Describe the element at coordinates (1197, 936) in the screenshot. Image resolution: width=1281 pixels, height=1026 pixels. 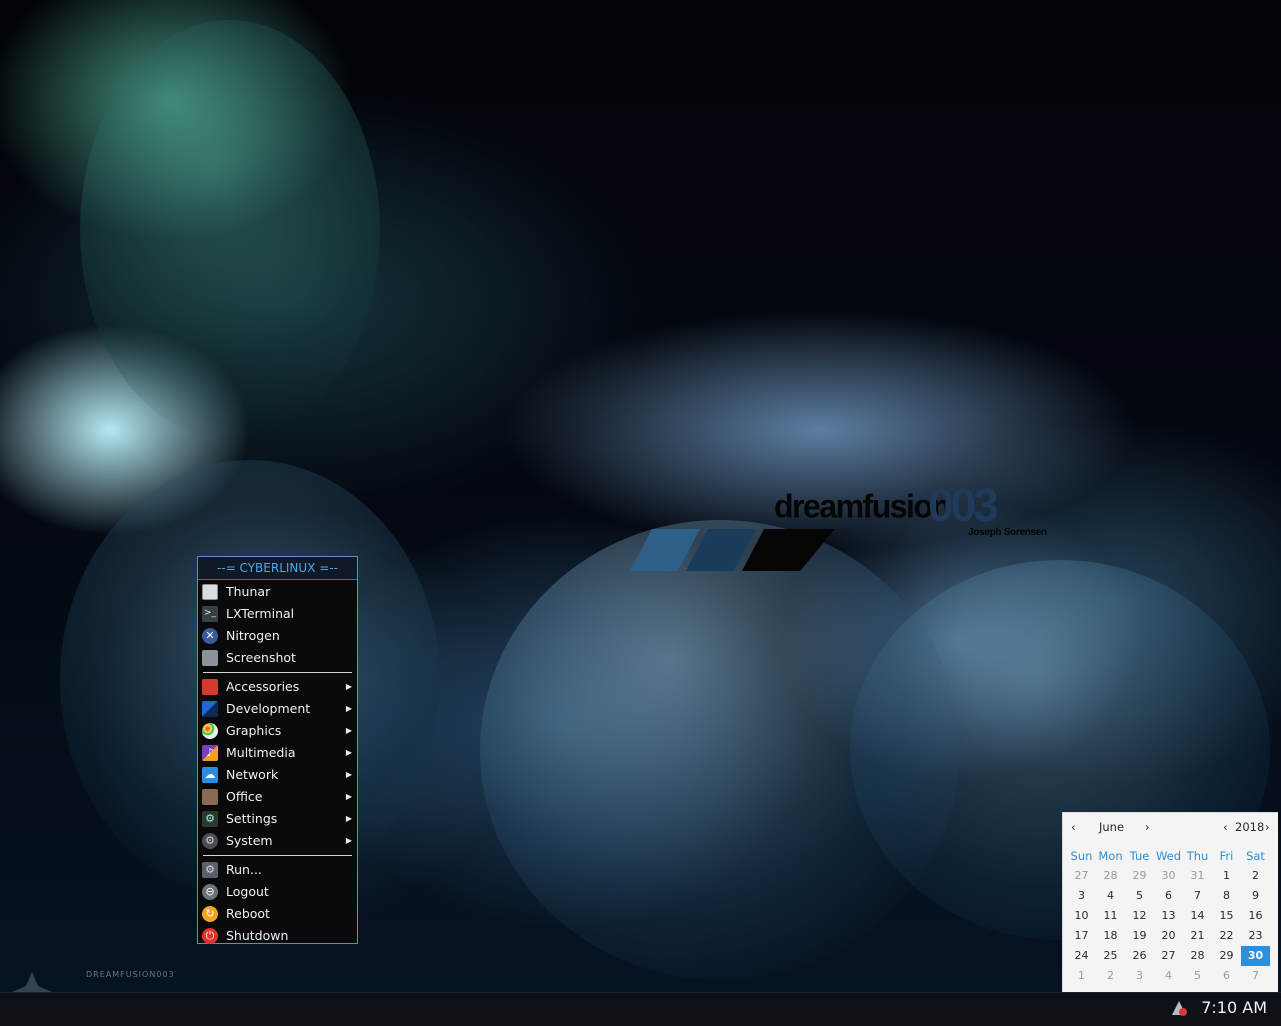
I see `calendar-day: 21` at that location.